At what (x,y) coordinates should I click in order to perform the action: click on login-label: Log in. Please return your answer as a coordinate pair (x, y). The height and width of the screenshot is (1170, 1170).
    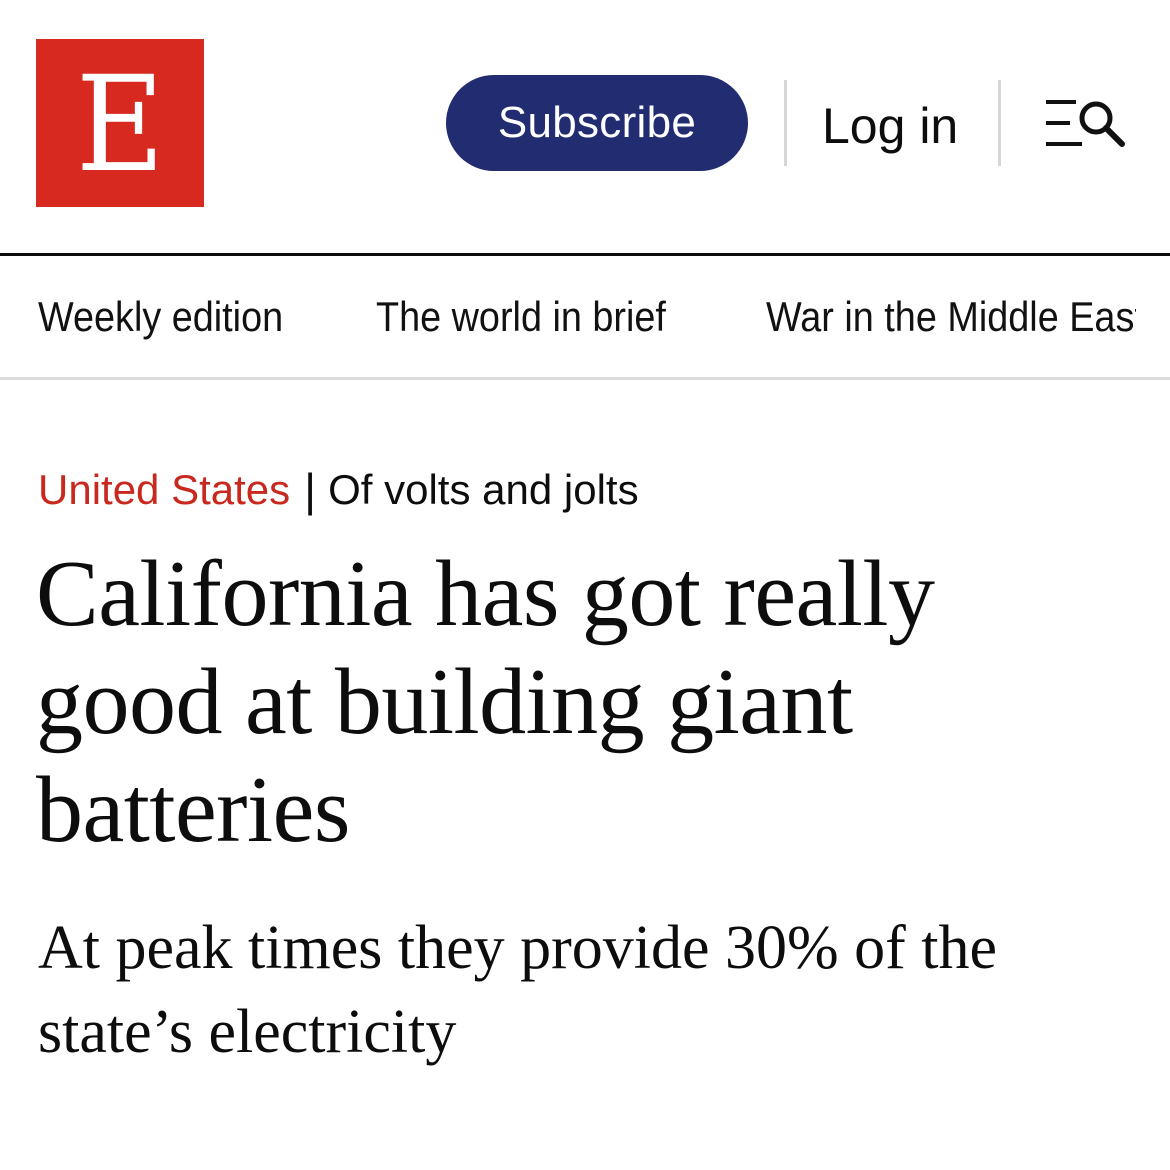
    Looking at the image, I should click on (890, 126).